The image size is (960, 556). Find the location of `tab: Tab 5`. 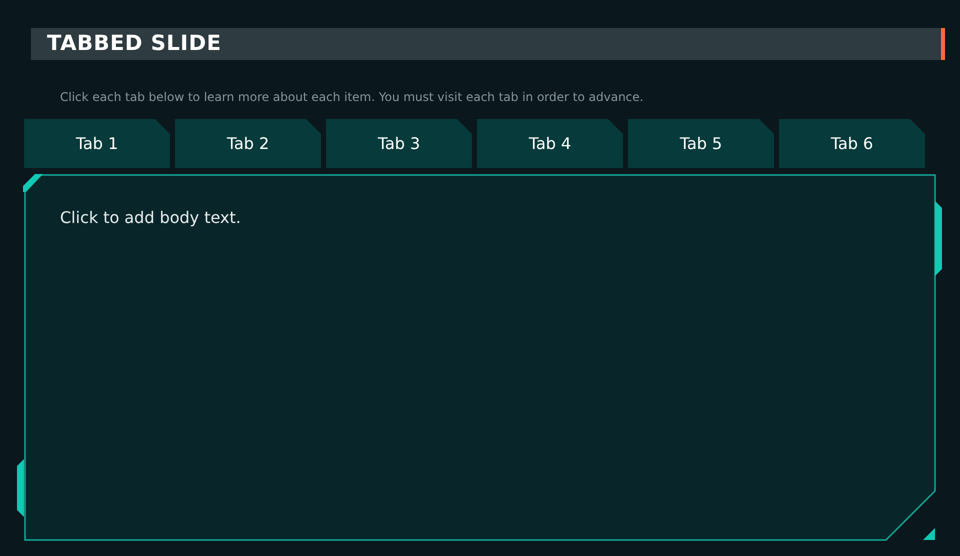

tab: Tab 5 is located at coordinates (701, 143).